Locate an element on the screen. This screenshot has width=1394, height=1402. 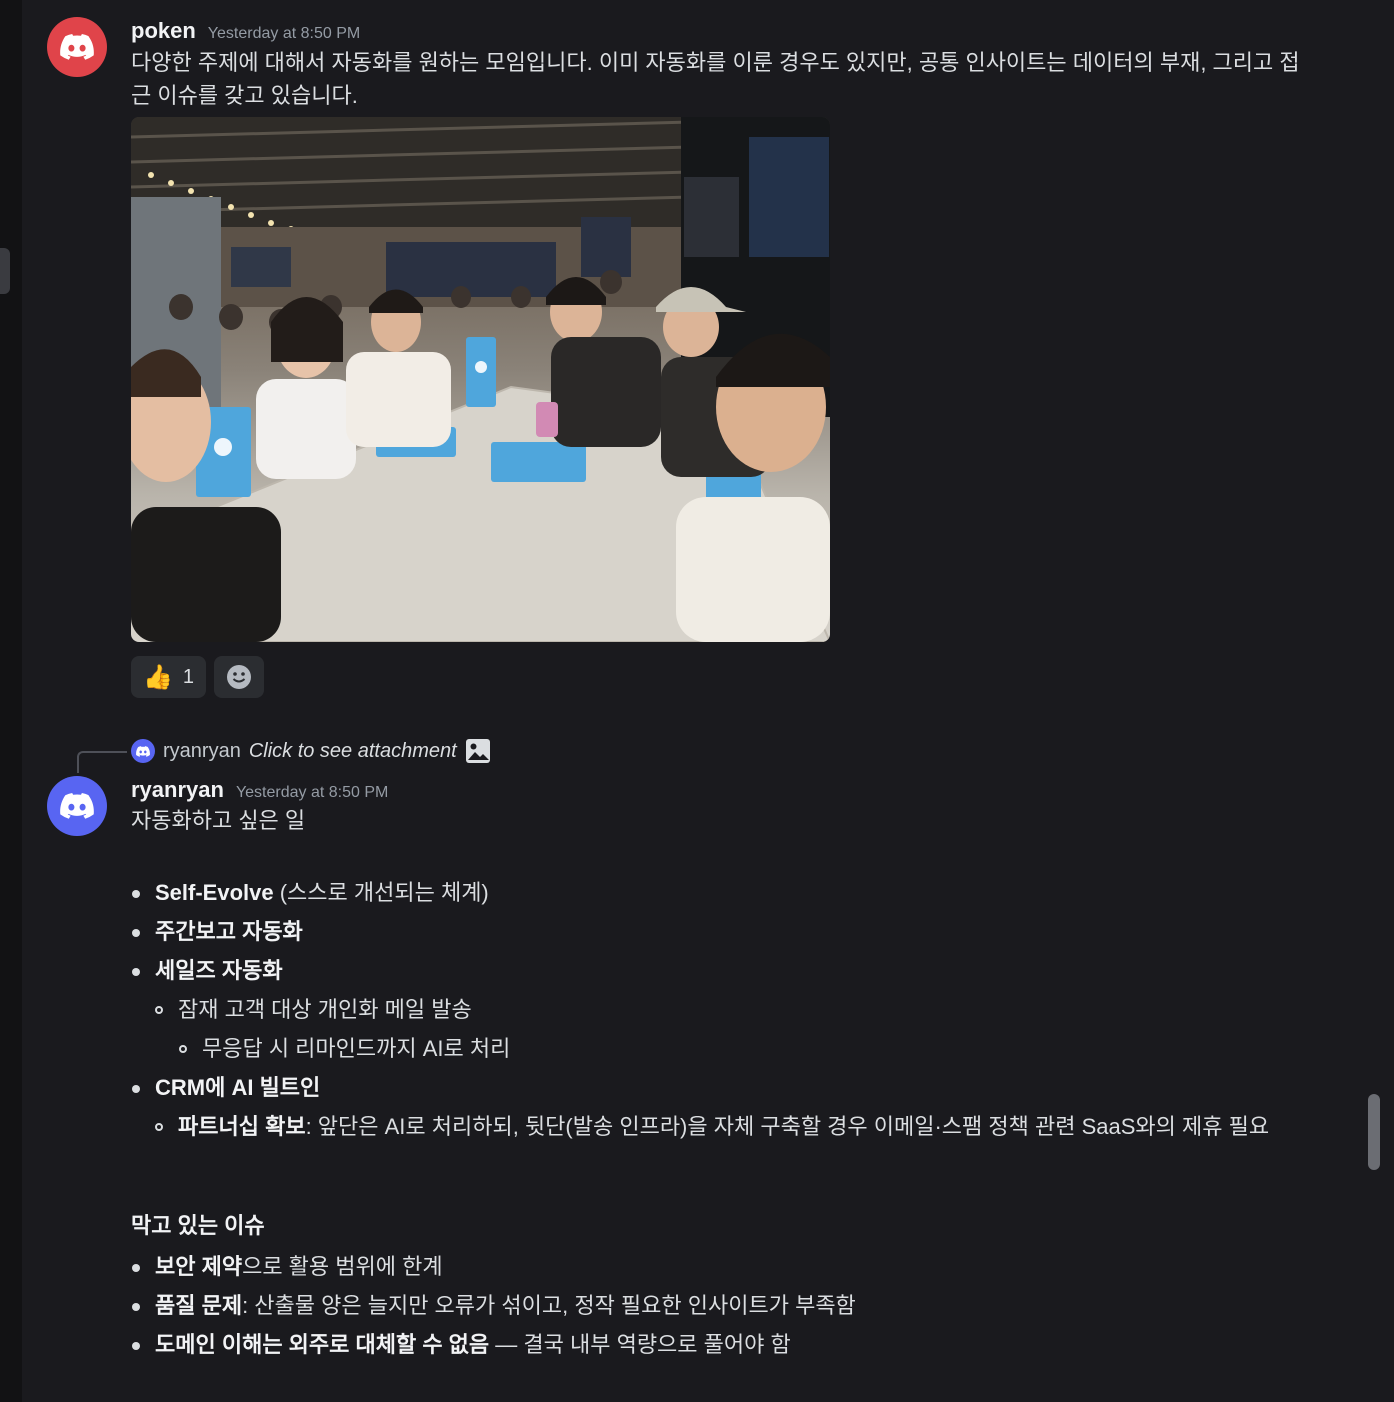
list-item-sales-mail: 잠재 고객 대상 개인화 메일 발송 is located at coordinates (325, 1009).